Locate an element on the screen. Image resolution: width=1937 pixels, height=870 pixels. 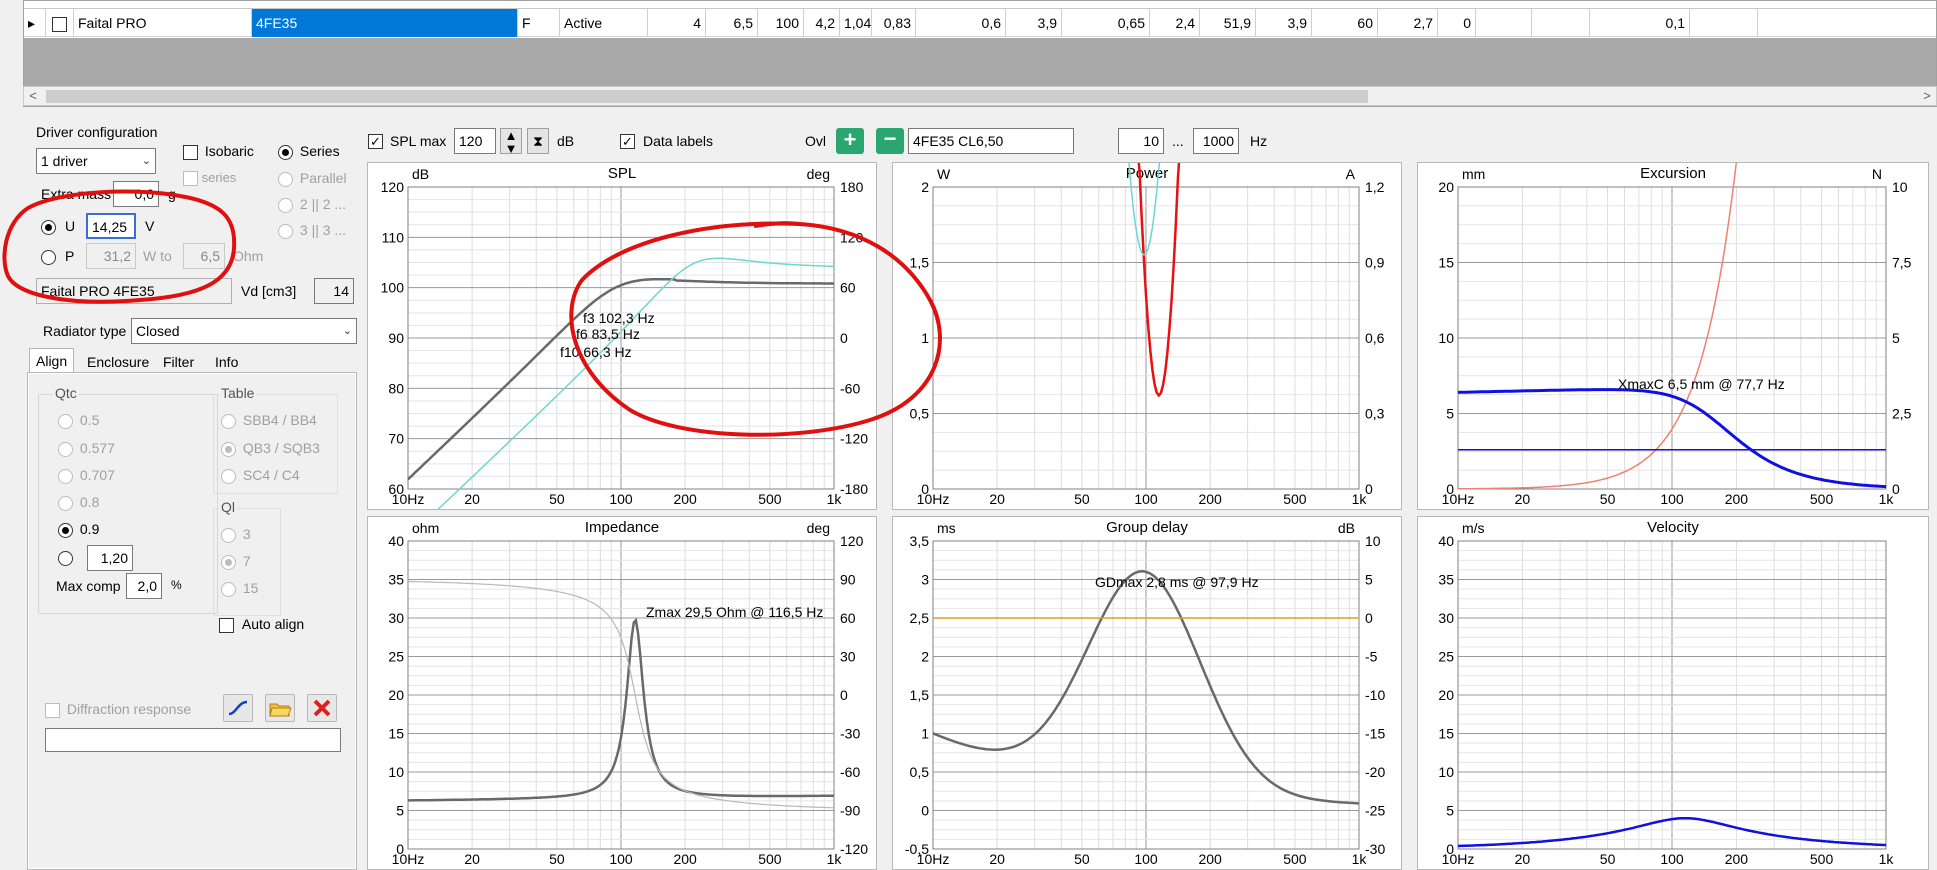
table-cell: 1,04 is located at coordinates (856, 23).